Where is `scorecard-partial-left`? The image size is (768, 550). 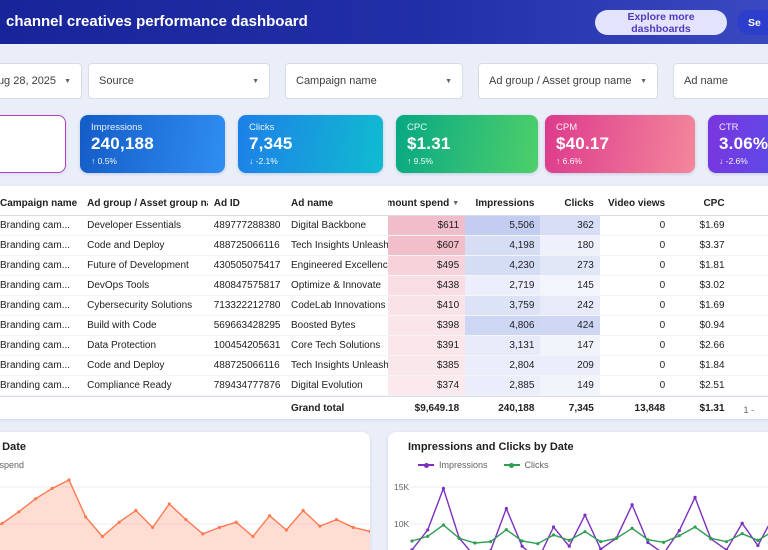
scorecard-partial-left is located at coordinates (33, 144).